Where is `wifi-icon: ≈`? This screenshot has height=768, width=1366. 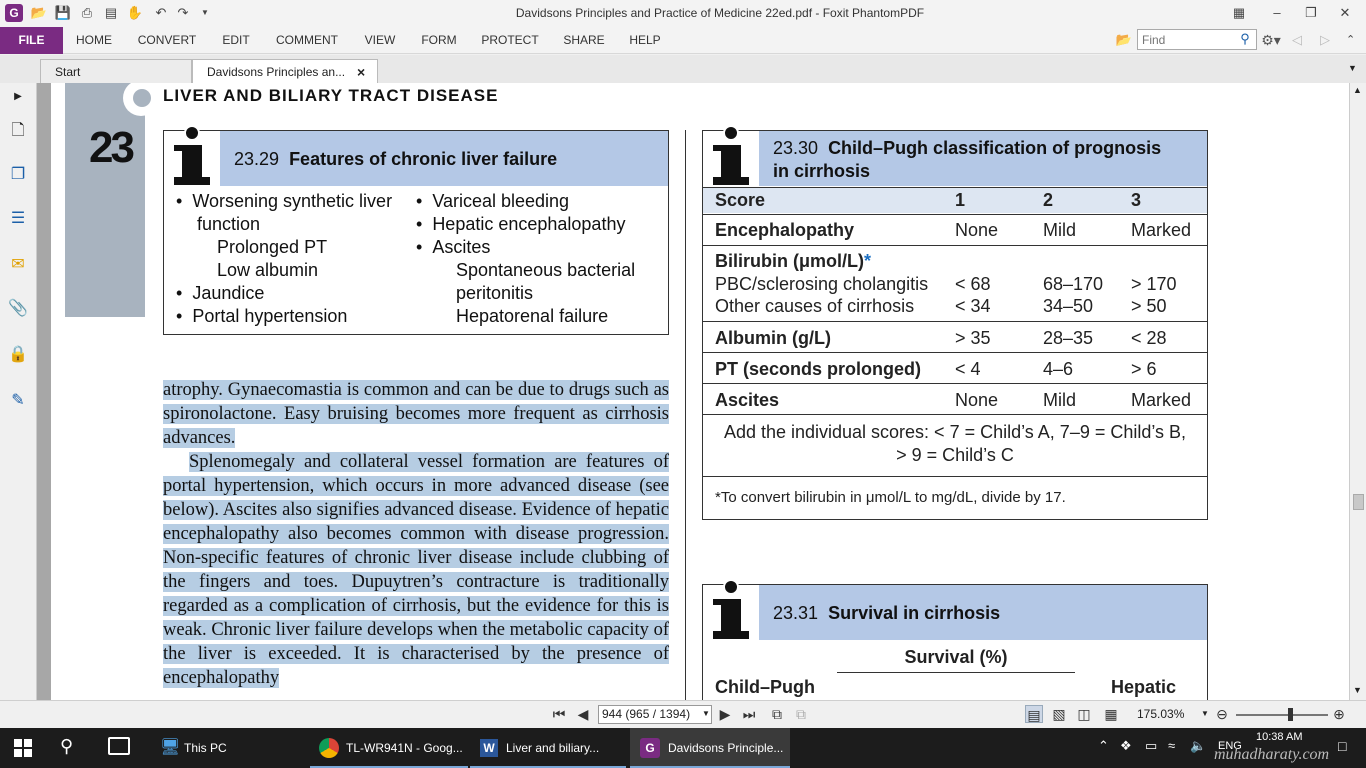 wifi-icon: ≈ is located at coordinates (1171, 745).